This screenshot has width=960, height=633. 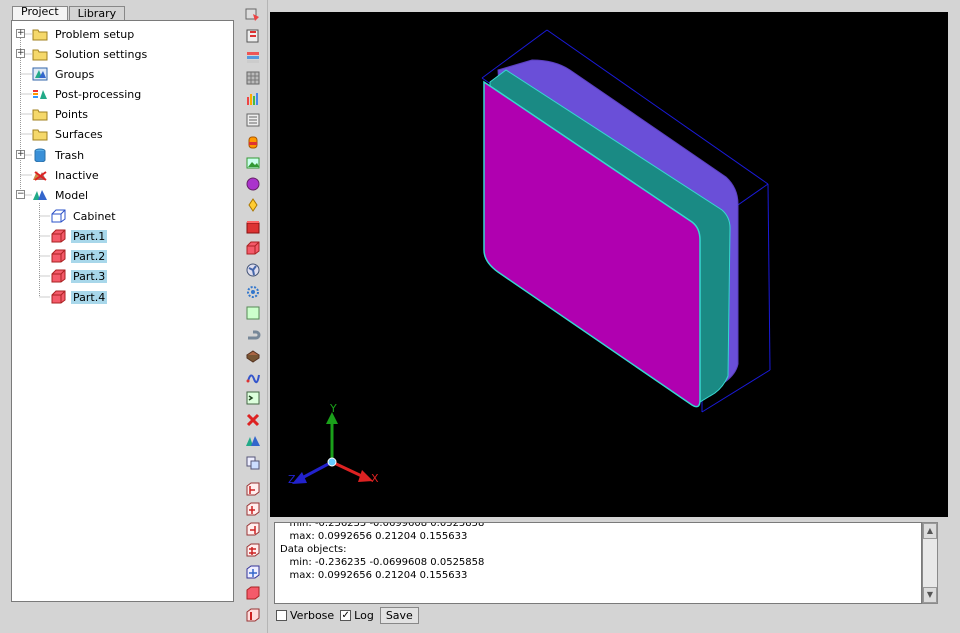 I want to click on trash-icon, so click(x=40, y=155).